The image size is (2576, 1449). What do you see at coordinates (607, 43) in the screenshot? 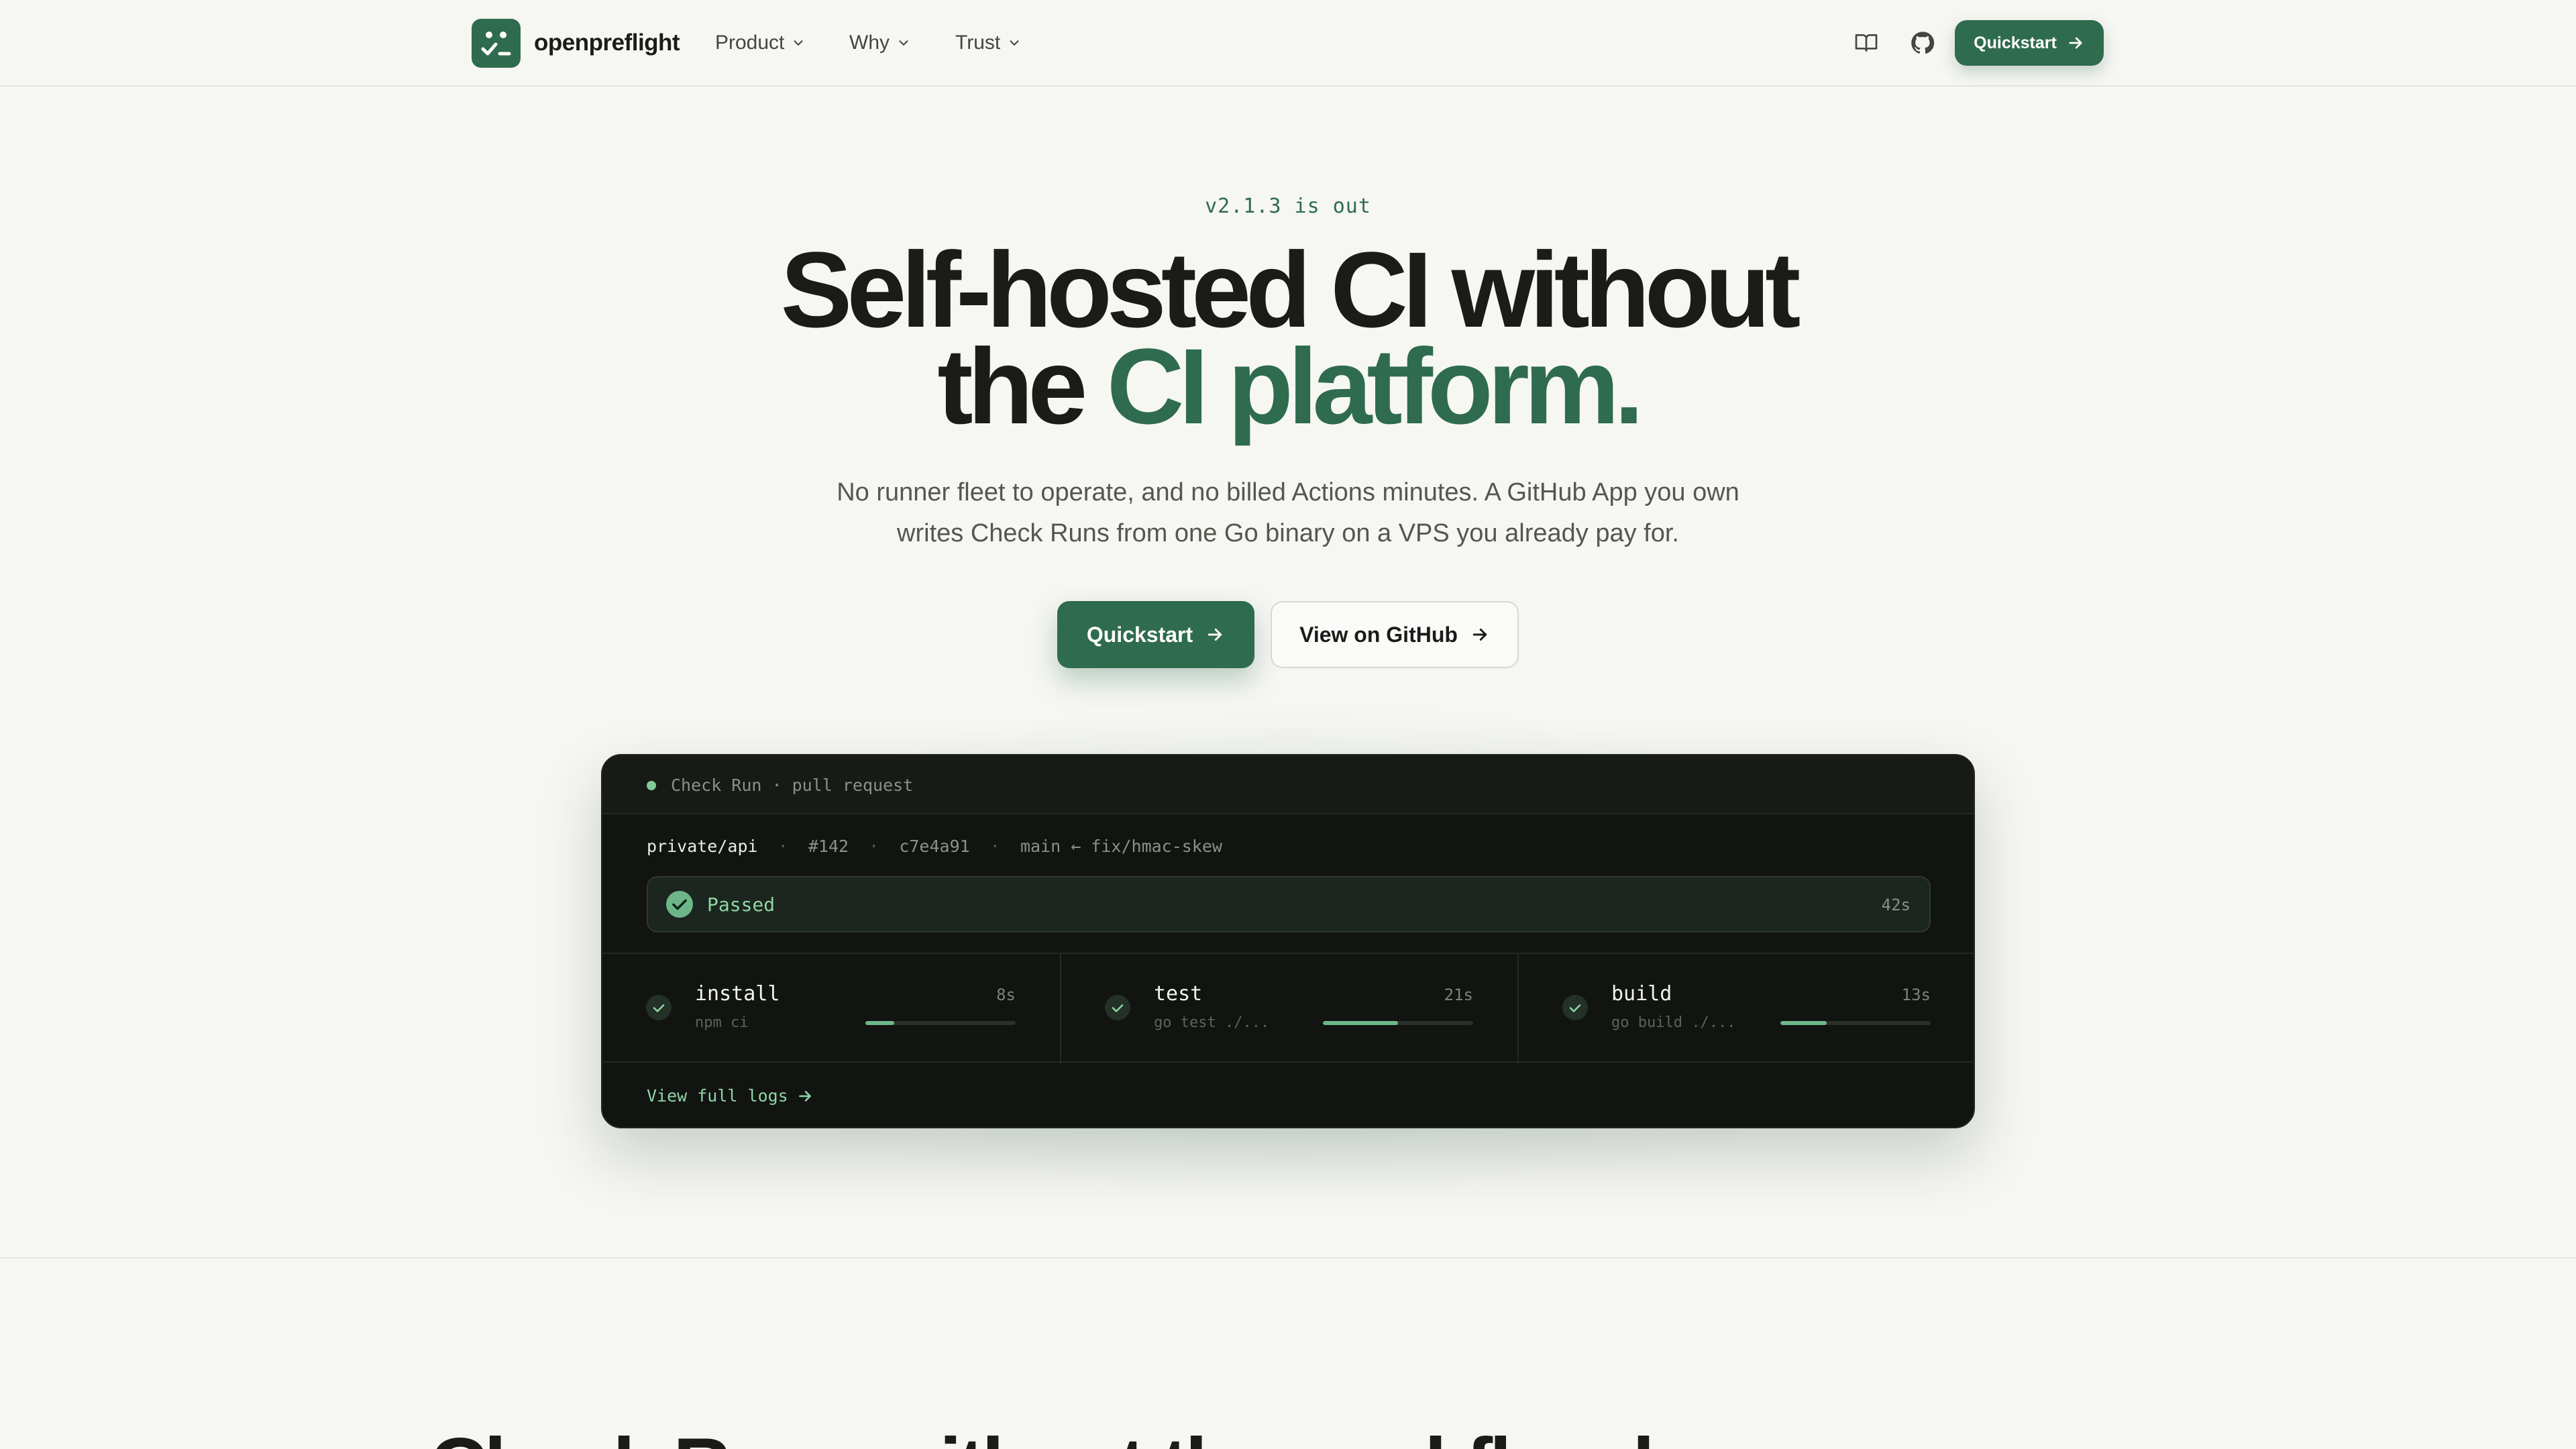
I see `brand-name: openpreflight` at bounding box center [607, 43].